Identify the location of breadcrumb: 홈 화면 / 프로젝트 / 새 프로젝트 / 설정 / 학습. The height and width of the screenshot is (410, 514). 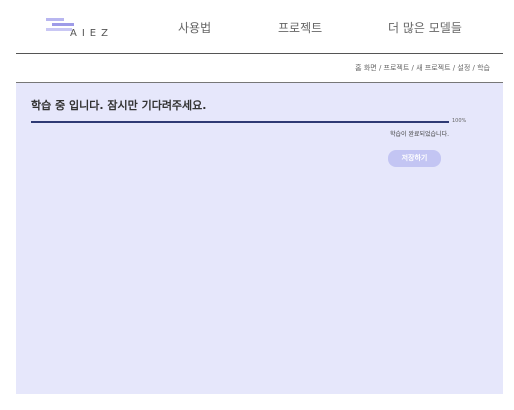
(422, 68).